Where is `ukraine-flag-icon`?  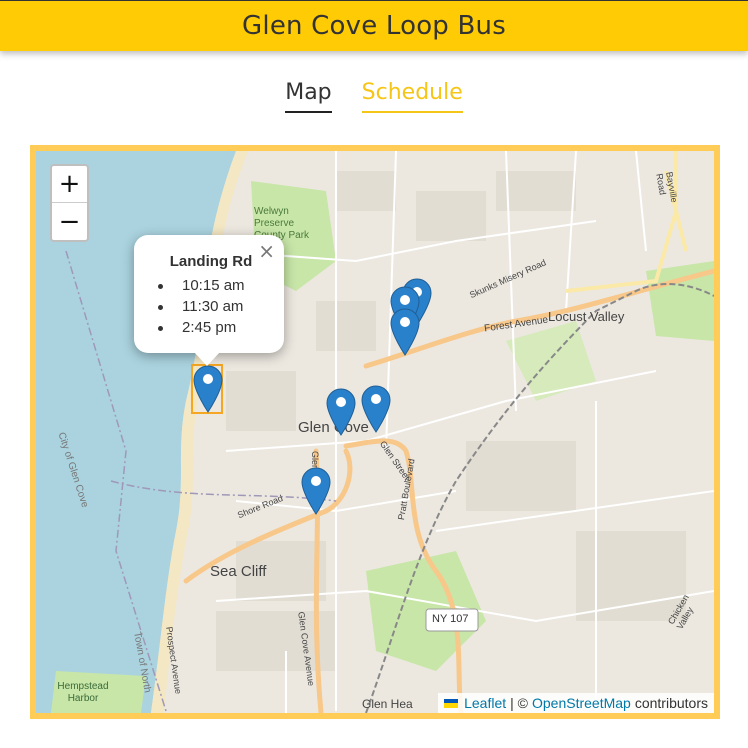 ukraine-flag-icon is located at coordinates (451, 703).